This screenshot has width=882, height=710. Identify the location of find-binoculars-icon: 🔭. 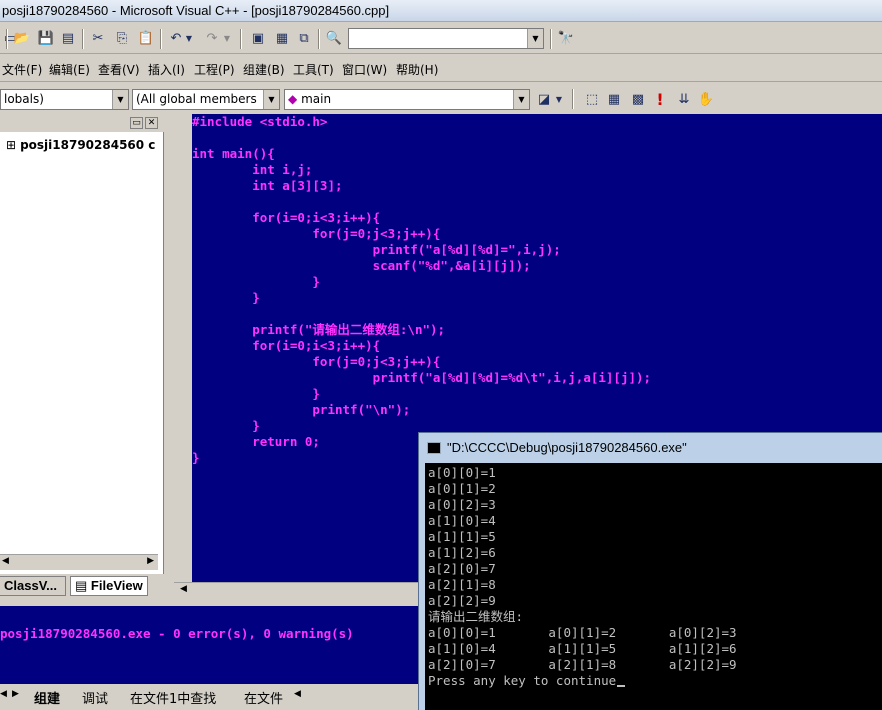
(566, 38).